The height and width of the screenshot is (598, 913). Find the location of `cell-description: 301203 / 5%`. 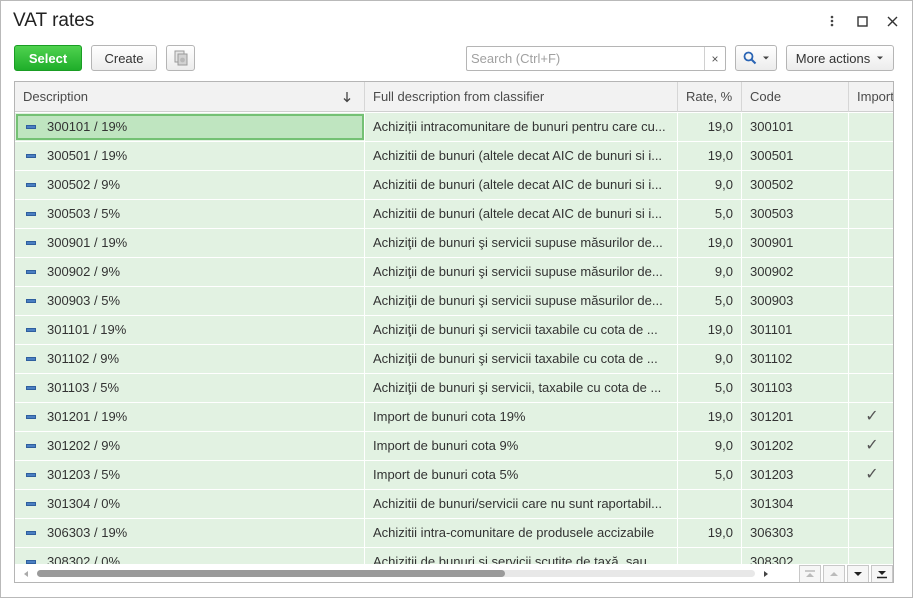

cell-description: 301203 / 5% is located at coordinates (190, 475).